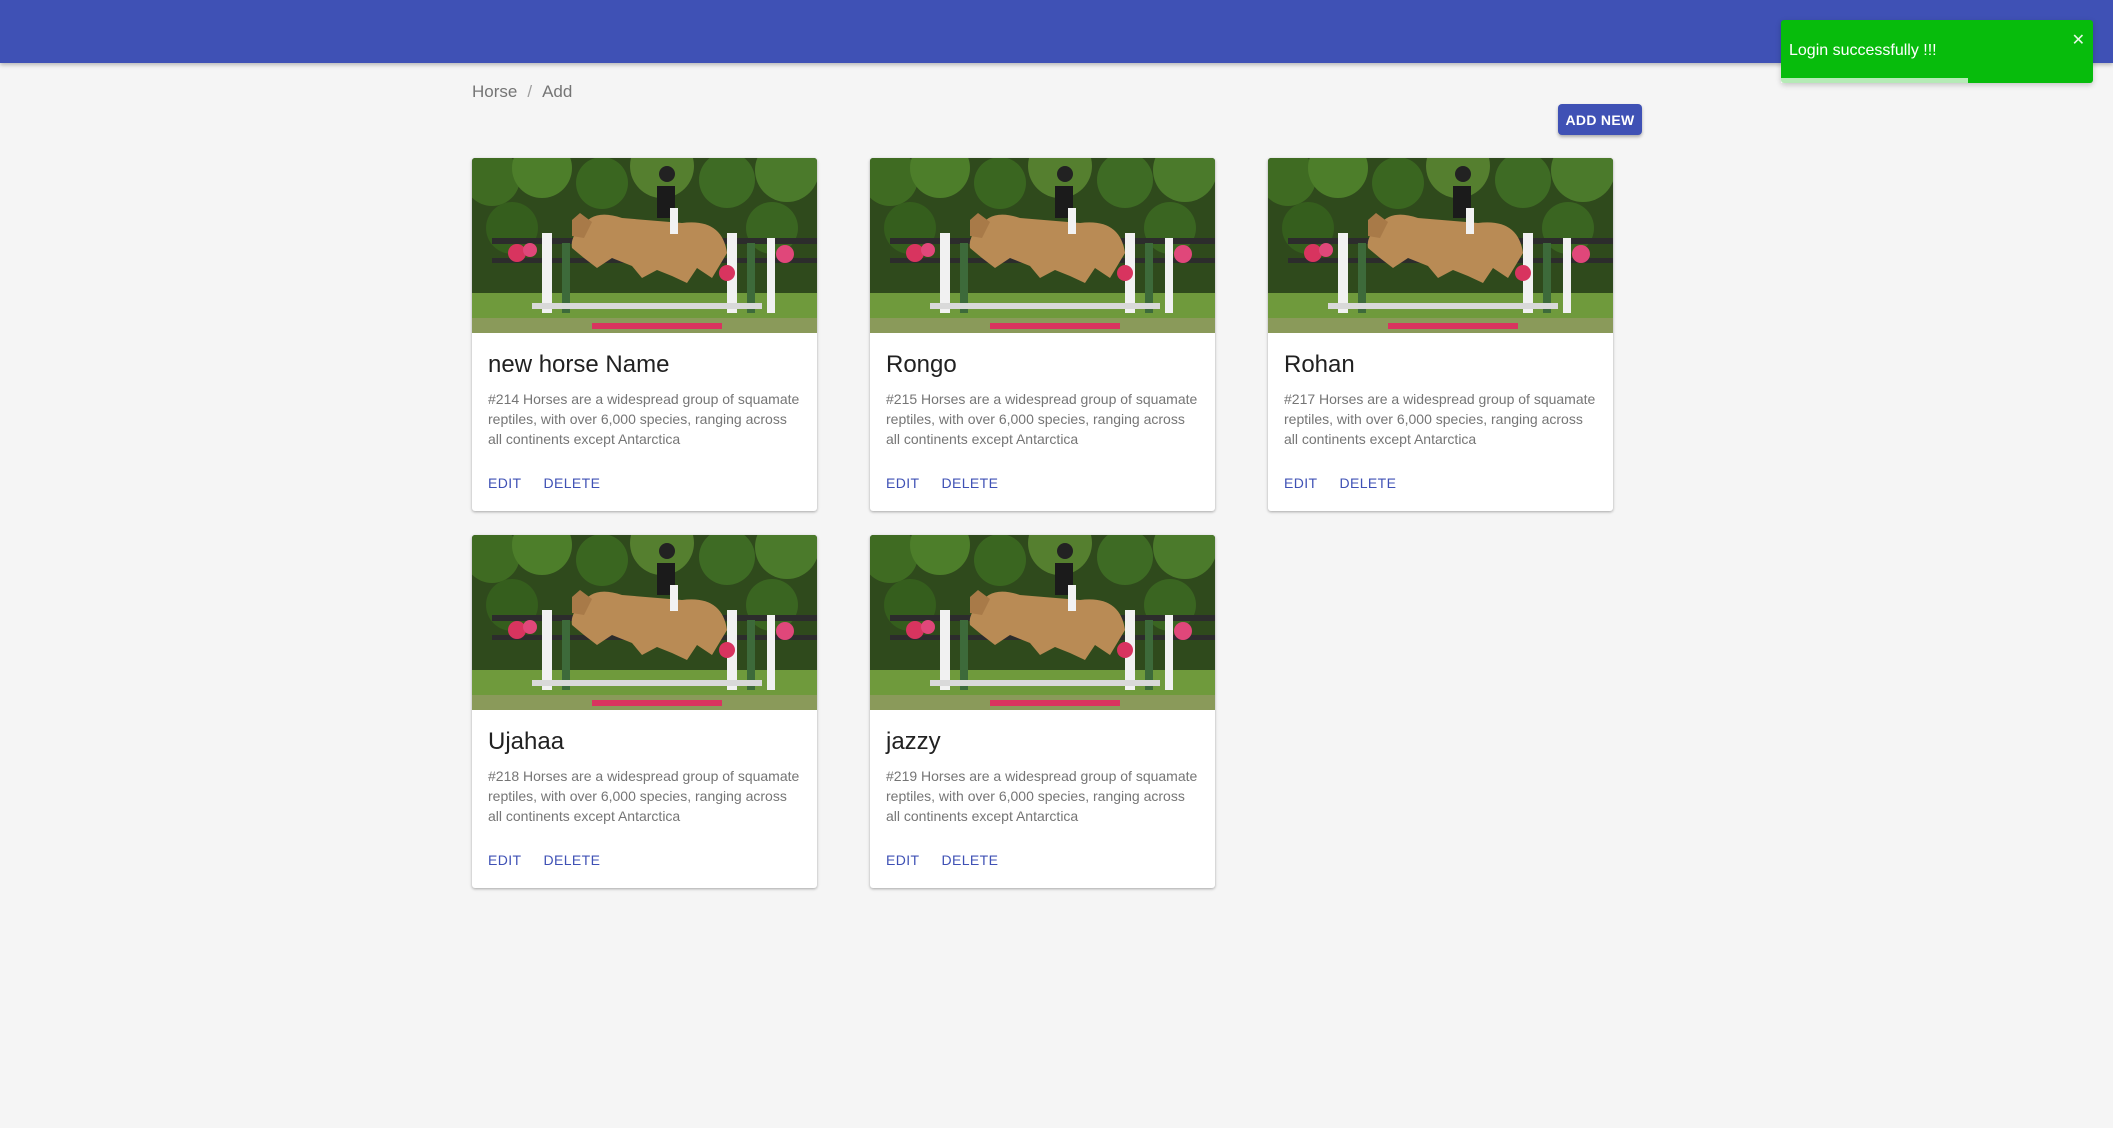 The height and width of the screenshot is (1128, 2113). Describe the element at coordinates (579, 364) in the screenshot. I see `horse-name: new horse Name` at that location.